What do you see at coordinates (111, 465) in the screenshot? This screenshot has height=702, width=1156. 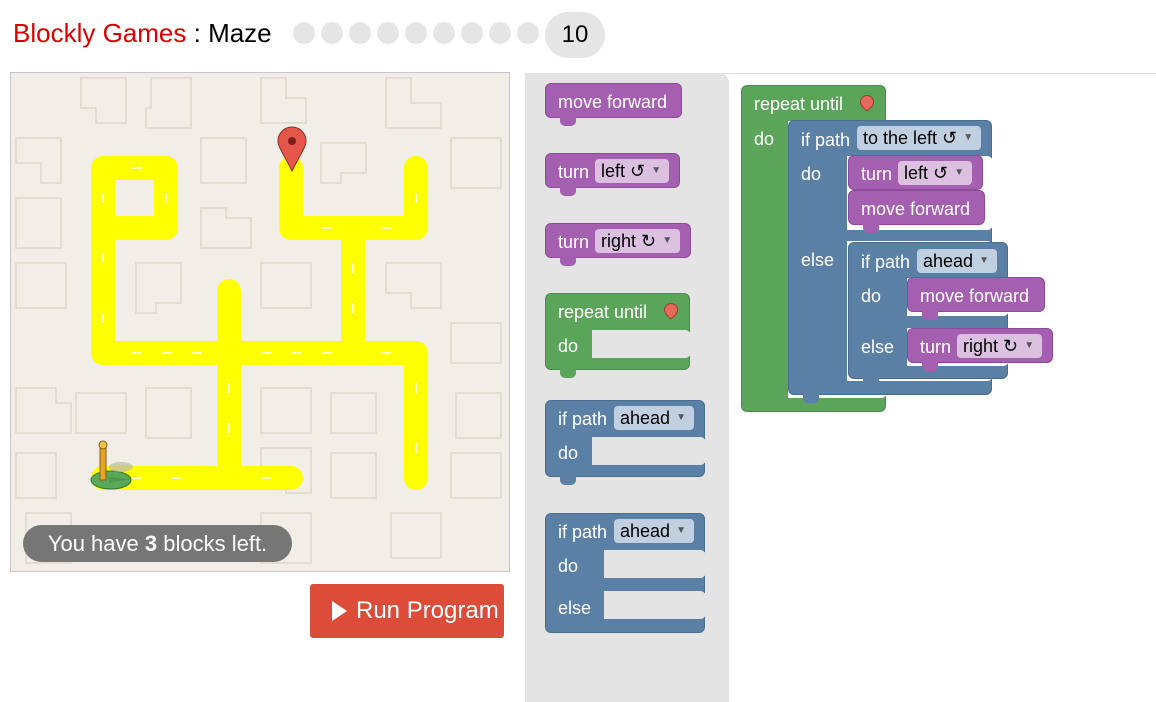 I see `start-marker` at bounding box center [111, 465].